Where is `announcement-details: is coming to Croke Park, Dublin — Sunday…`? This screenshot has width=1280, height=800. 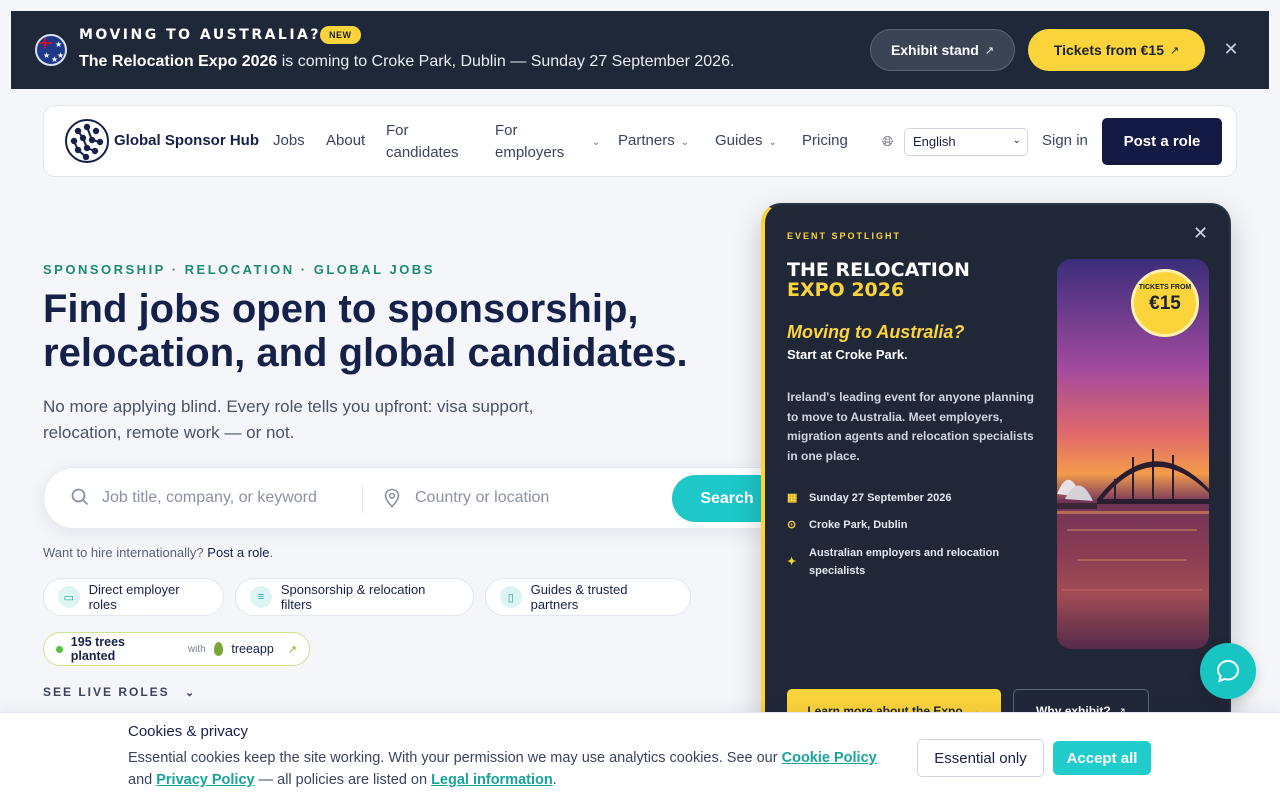 announcement-details: is coming to Croke Park, Dublin — Sunday… is located at coordinates (506, 61).